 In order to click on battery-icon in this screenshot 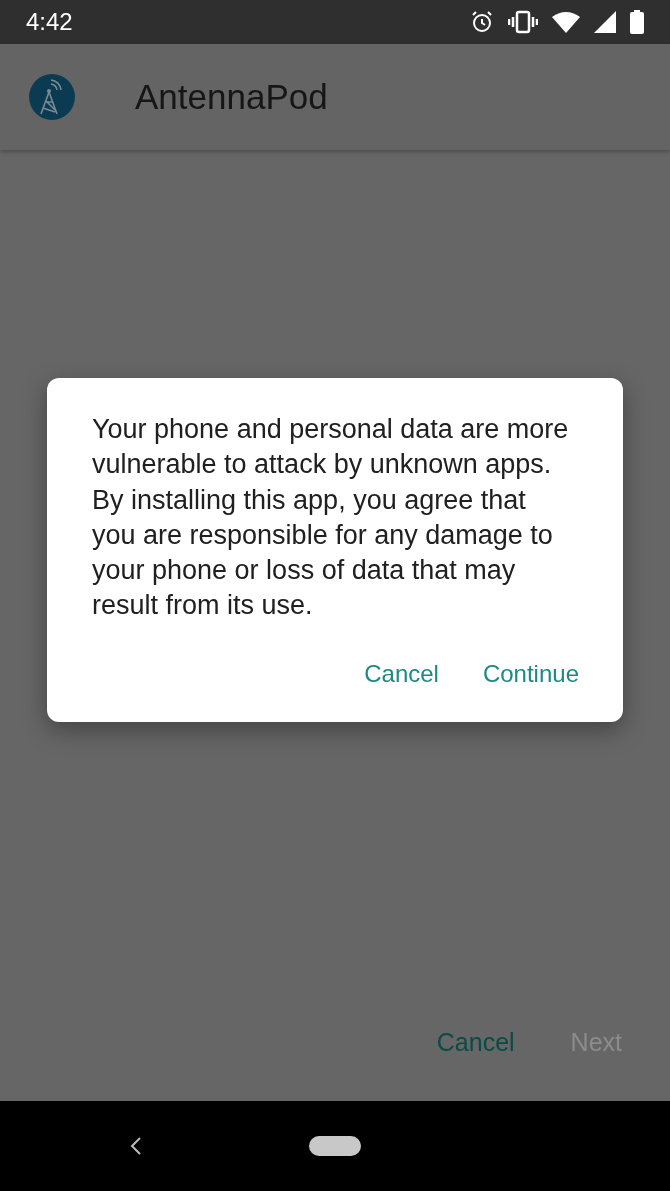, I will do `click(637, 22)`.